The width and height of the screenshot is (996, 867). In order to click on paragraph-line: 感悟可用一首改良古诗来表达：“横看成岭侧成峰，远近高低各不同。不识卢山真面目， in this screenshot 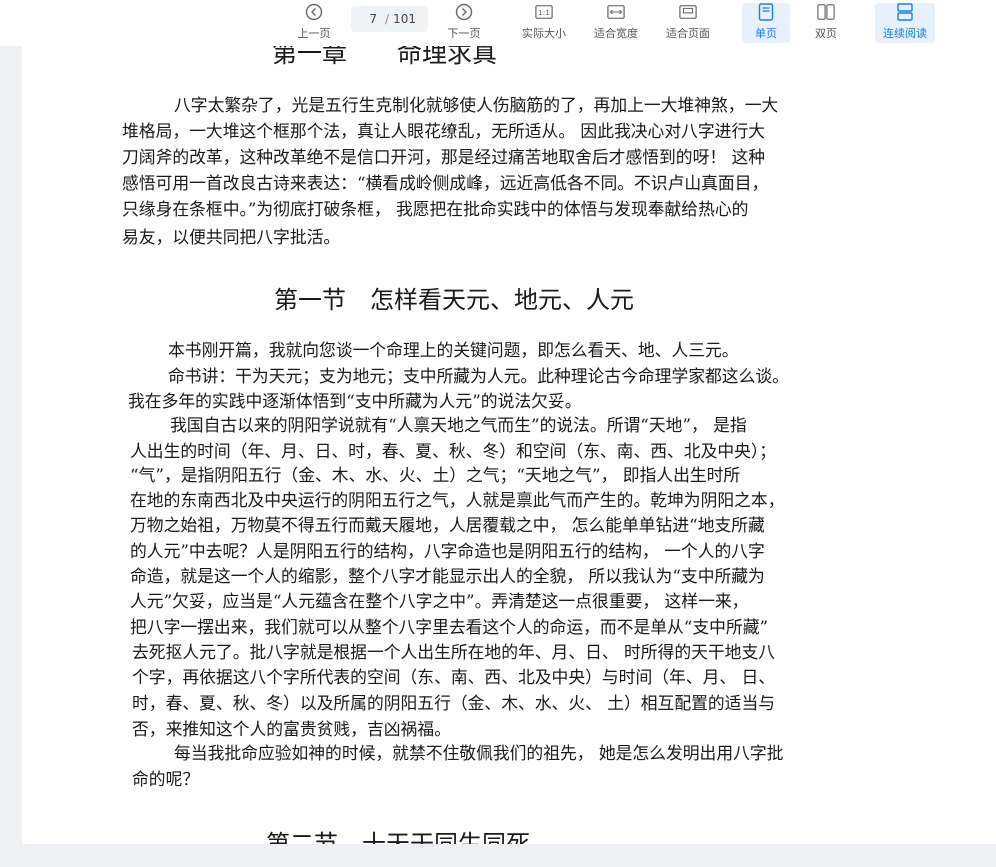, I will do `click(445, 183)`.